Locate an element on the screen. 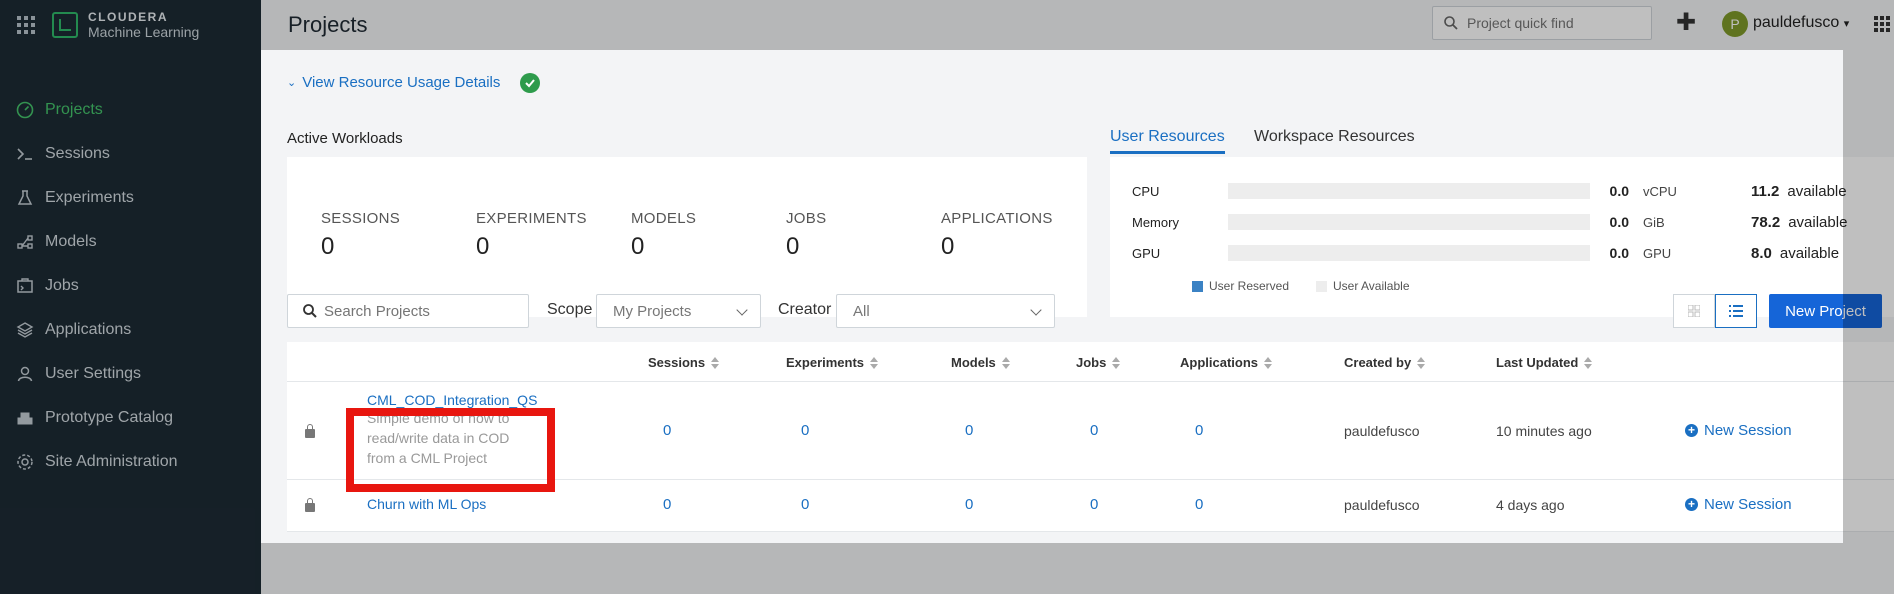 This screenshot has width=1894, height=594. app-switcher-icon is located at coordinates (26, 25).